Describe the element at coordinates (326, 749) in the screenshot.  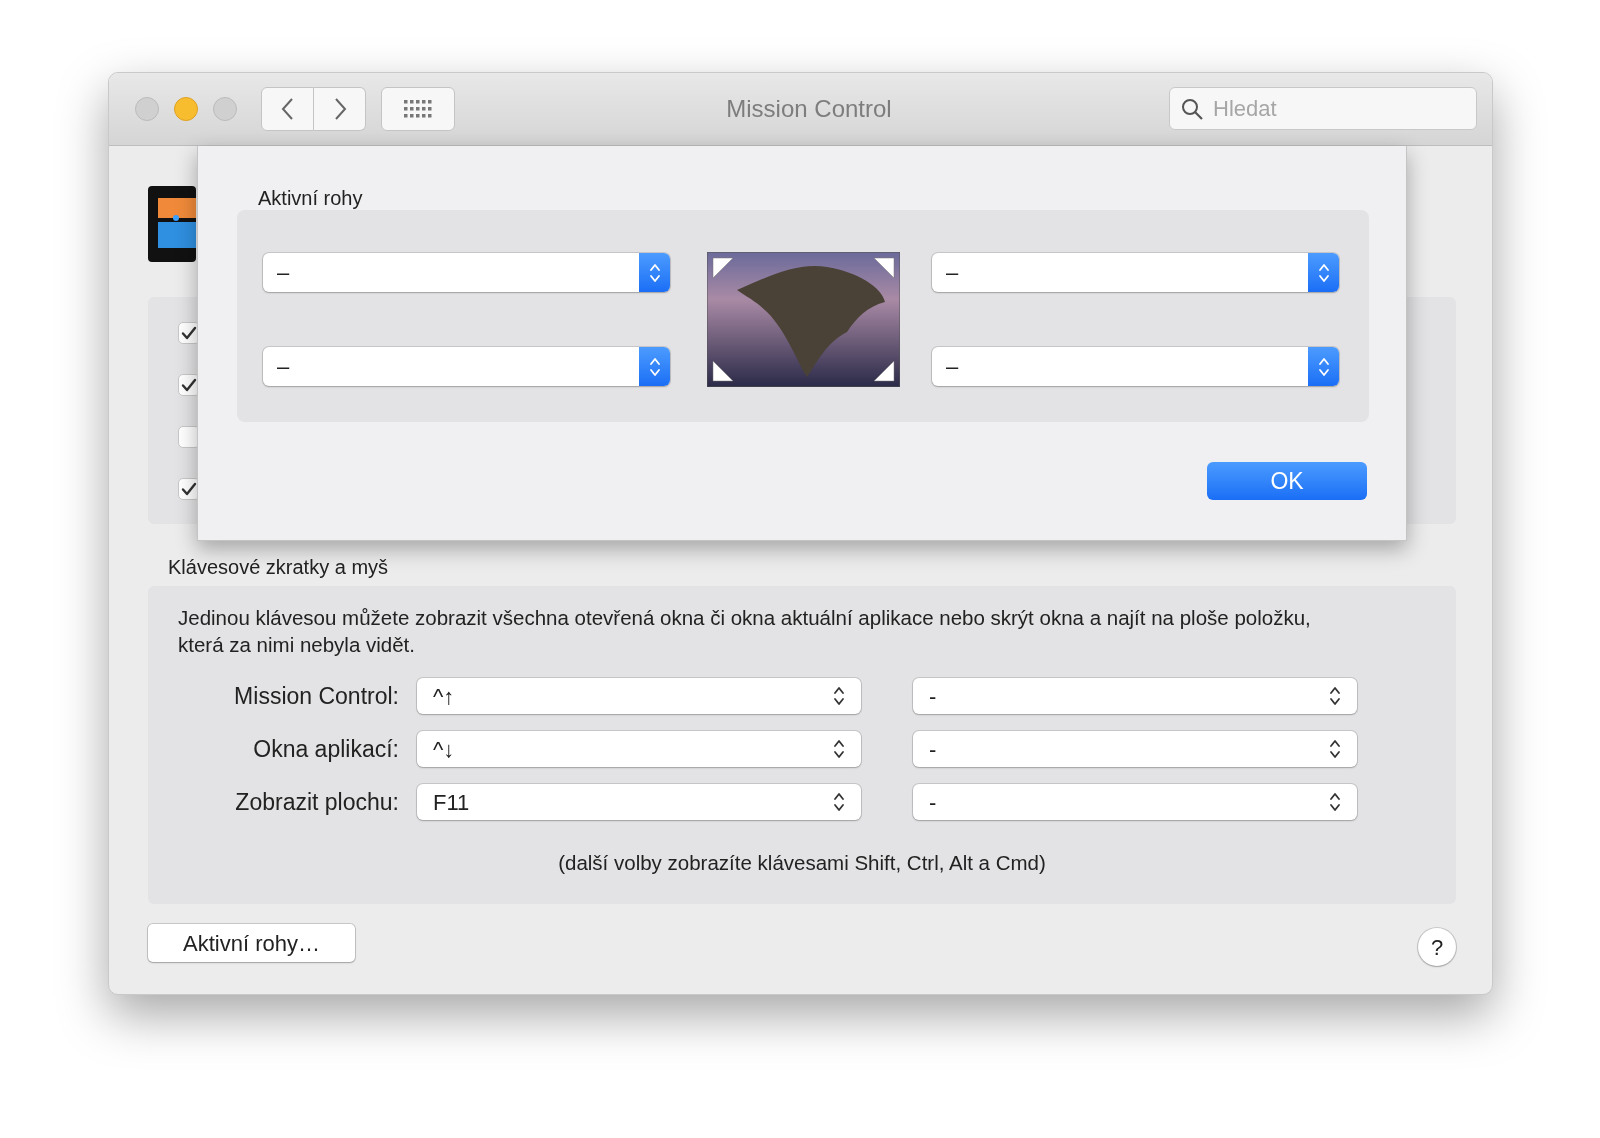
I see `shortcut-label: Okna aplikací:` at that location.